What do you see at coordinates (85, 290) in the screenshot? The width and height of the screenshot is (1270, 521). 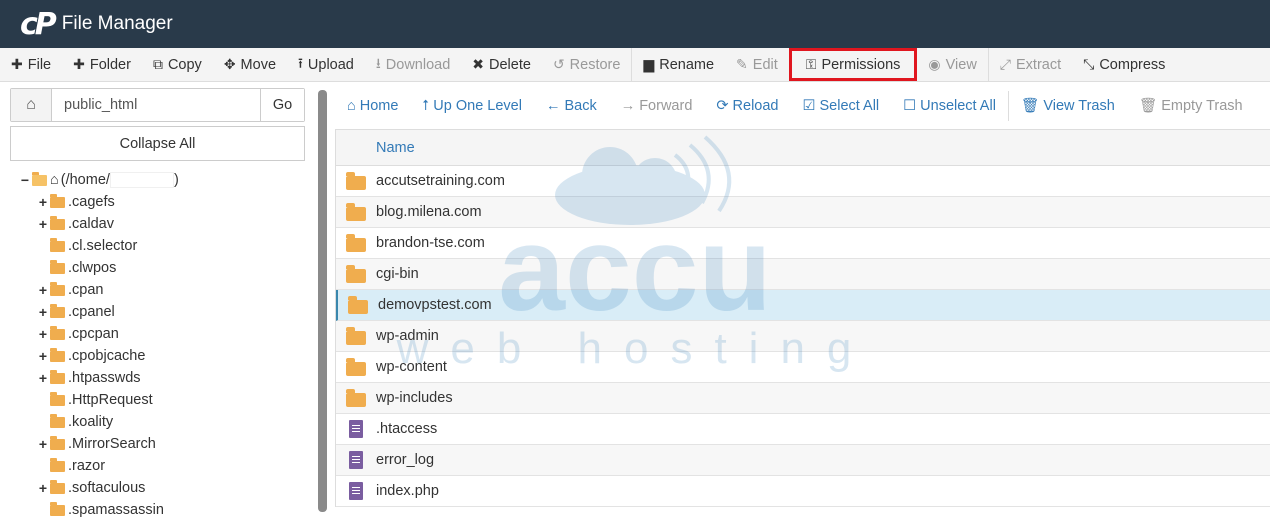 I see `tree-item-label: .cpan` at bounding box center [85, 290].